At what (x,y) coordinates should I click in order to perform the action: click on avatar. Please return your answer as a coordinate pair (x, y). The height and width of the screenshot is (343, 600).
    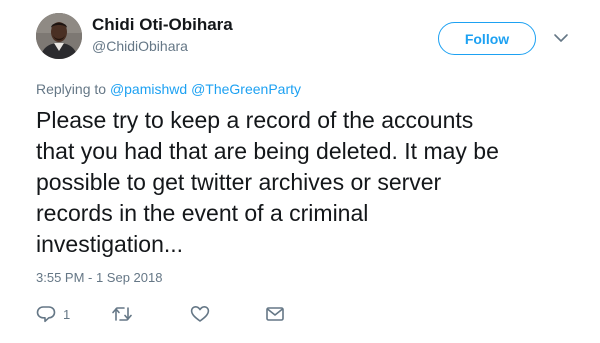
    Looking at the image, I should click on (59, 36).